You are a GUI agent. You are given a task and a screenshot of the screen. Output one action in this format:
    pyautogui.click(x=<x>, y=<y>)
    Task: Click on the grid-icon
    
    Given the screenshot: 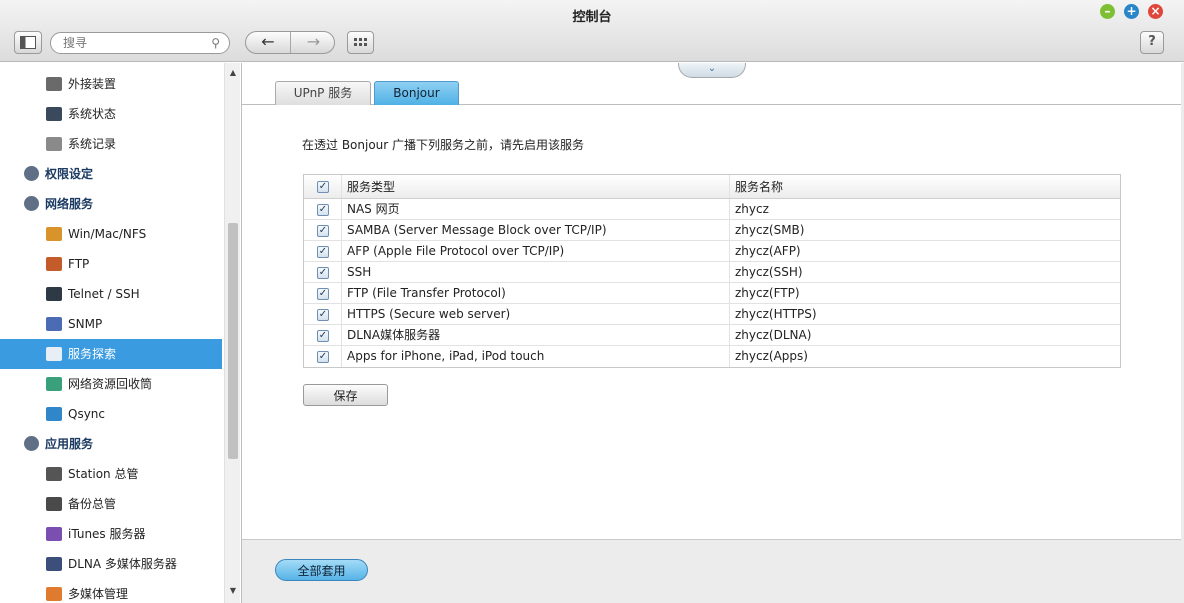 What is the action you would take?
    pyautogui.click(x=360, y=42)
    